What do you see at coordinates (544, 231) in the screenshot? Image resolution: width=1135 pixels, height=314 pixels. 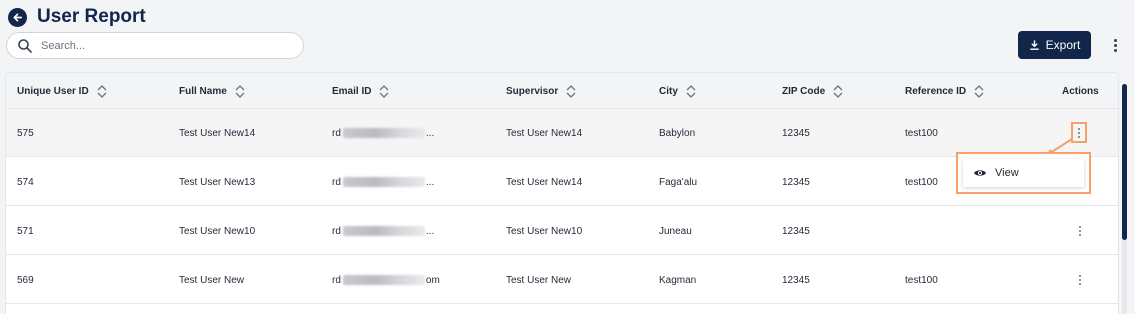 I see `cell-supervisor: Test User New10` at bounding box center [544, 231].